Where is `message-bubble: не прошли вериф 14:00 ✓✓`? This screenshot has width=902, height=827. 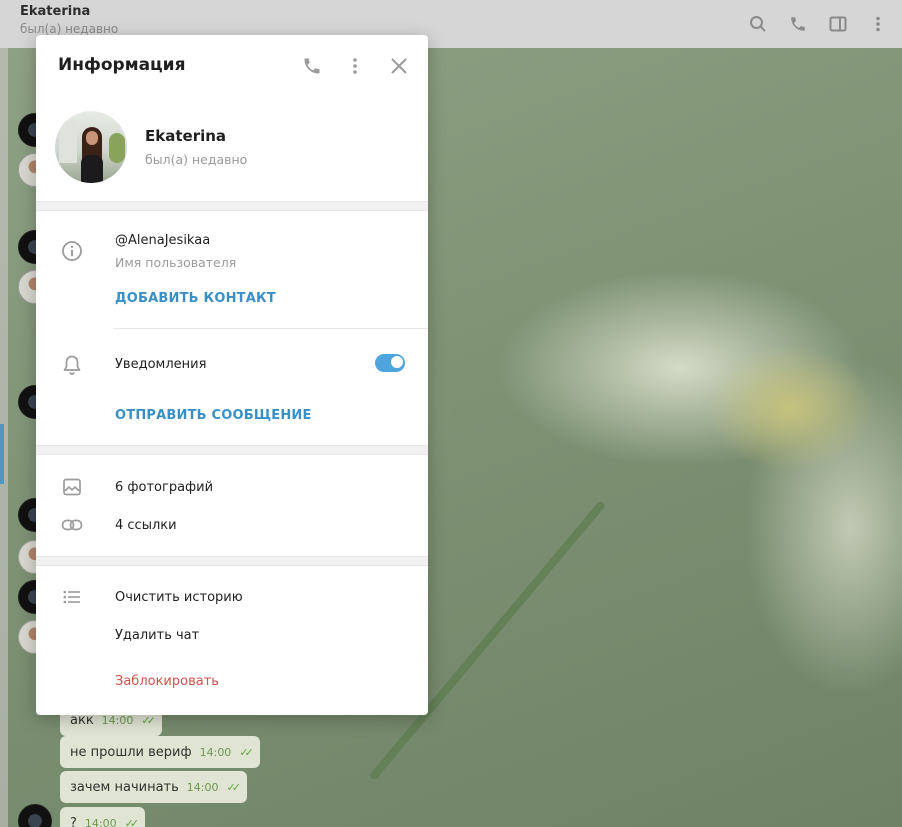
message-bubble: не прошли вериф 14:00 ✓✓ is located at coordinates (160, 752).